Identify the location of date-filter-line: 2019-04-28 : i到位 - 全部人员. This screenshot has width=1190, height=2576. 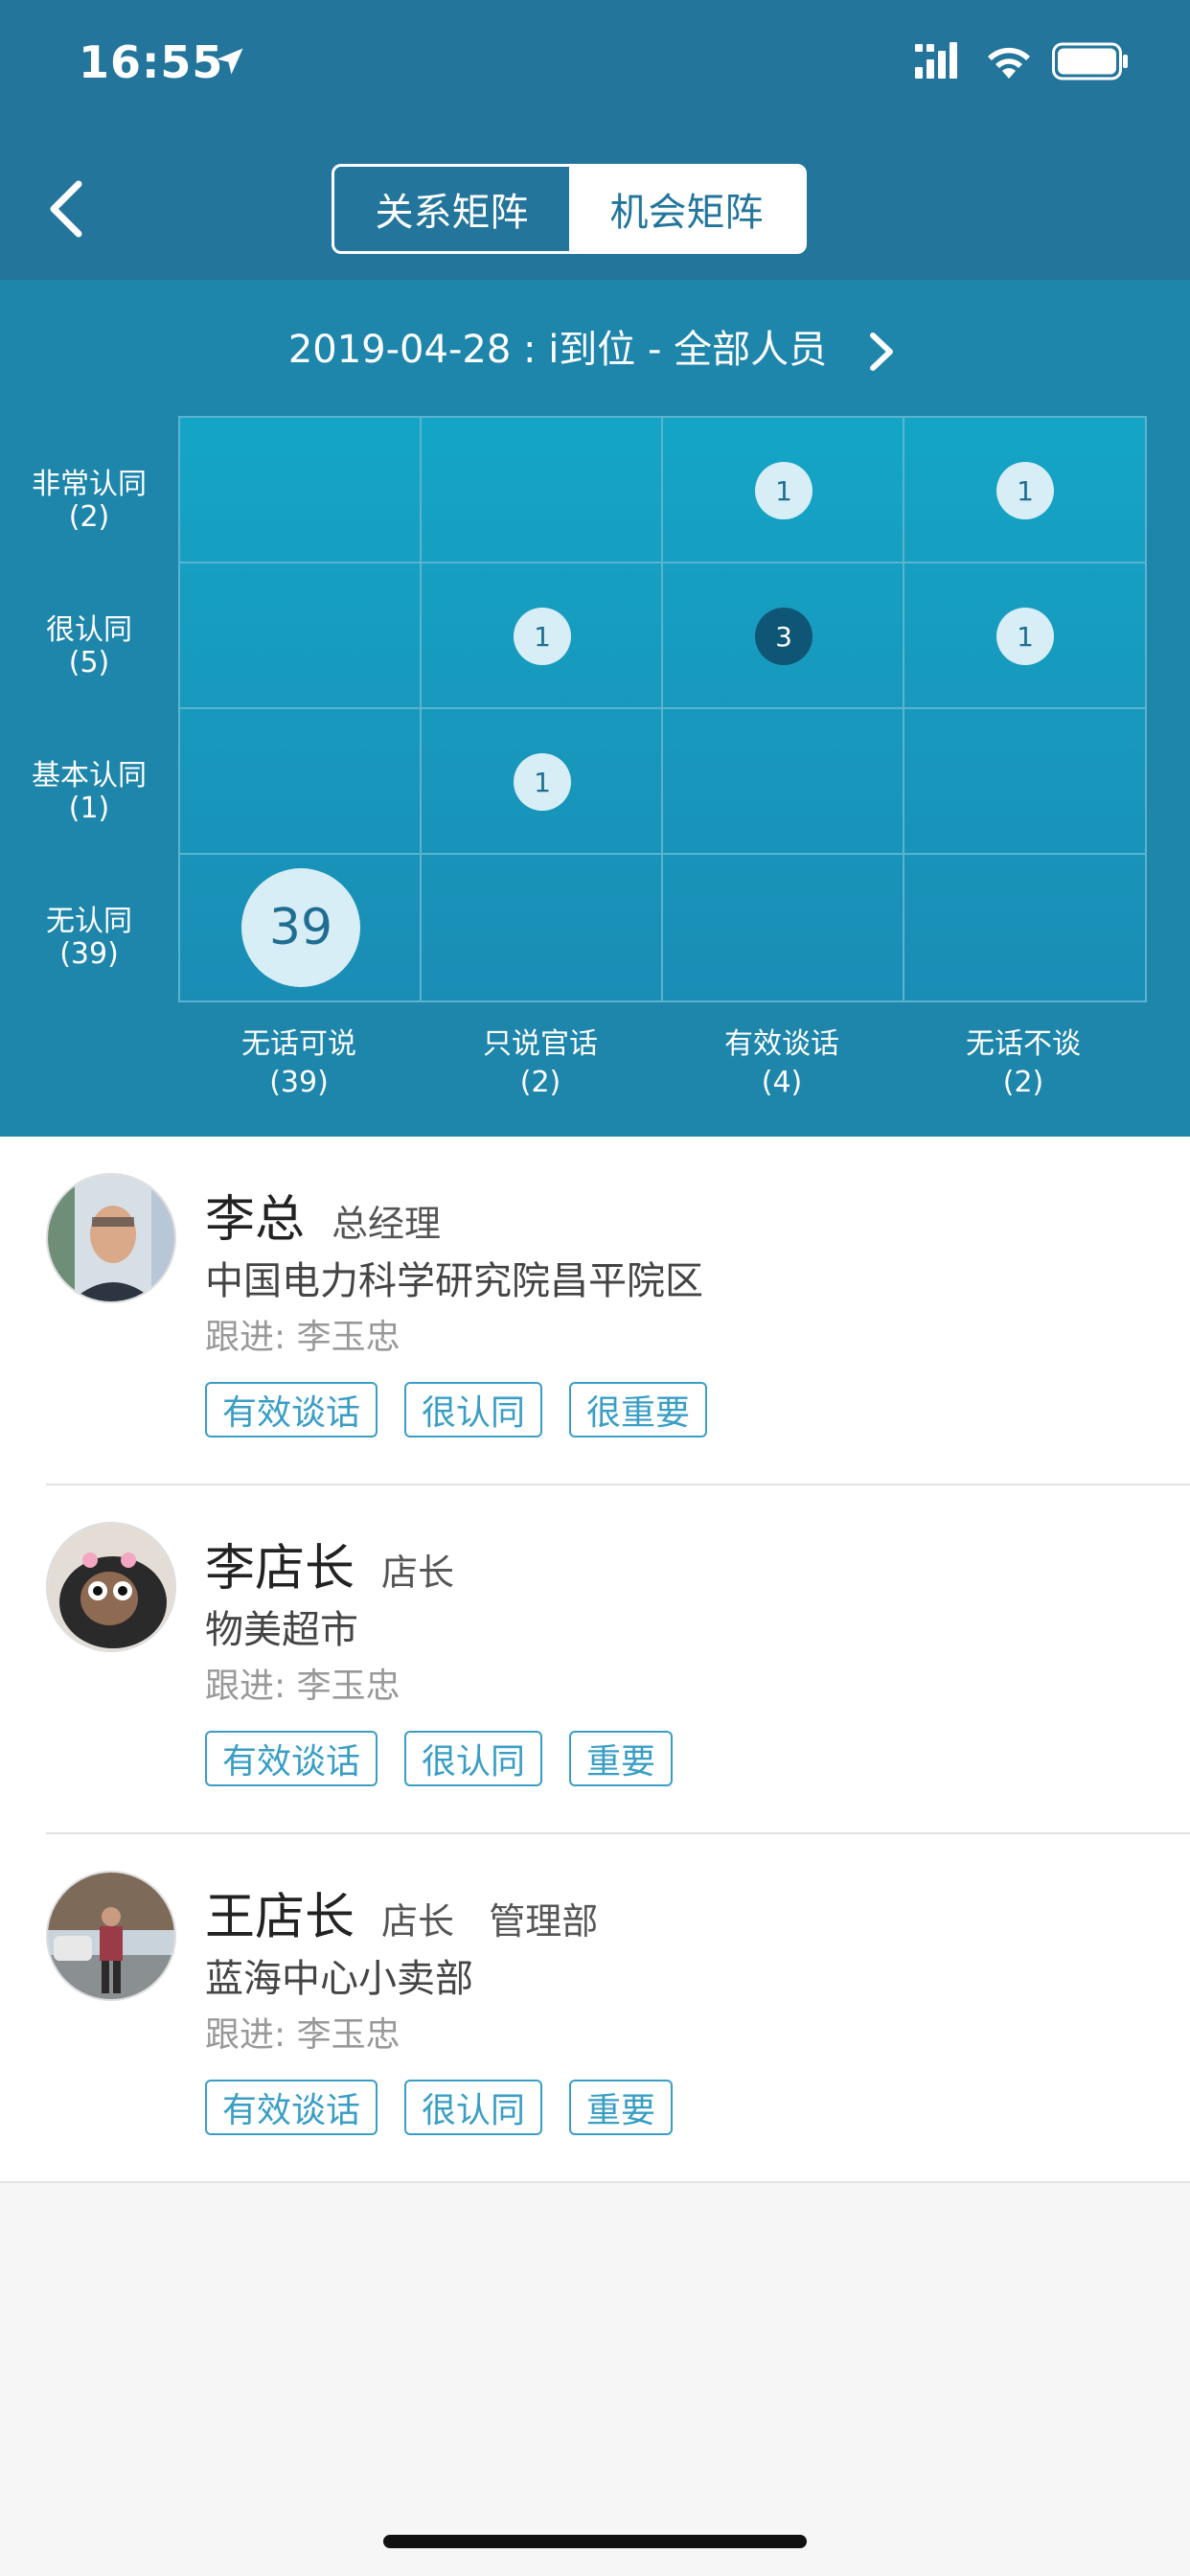
(595, 347).